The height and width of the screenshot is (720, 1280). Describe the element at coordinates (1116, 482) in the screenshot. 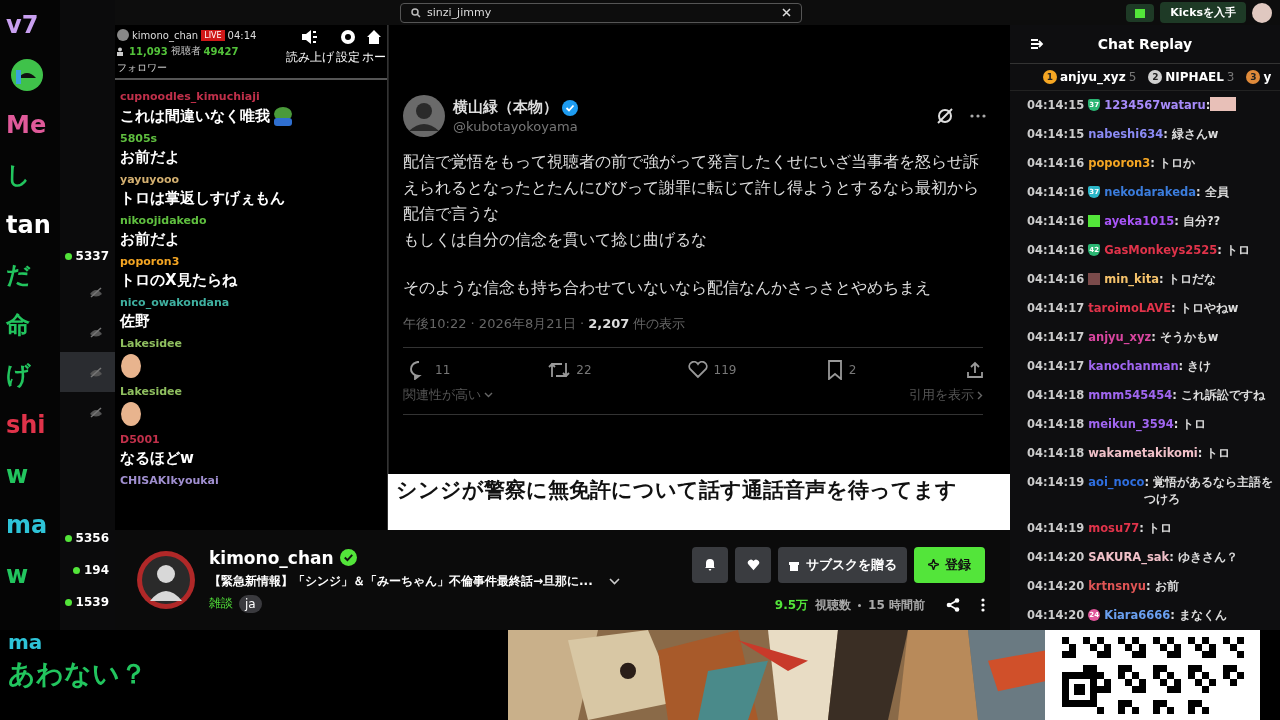

I see `chat-username: aoi_noco` at that location.